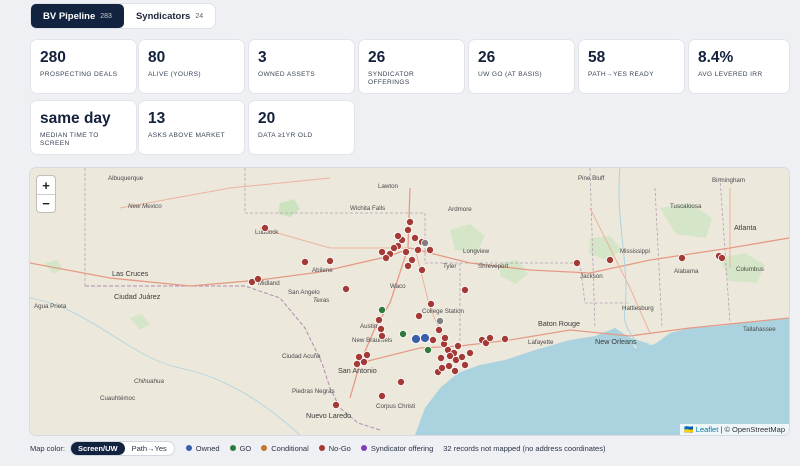 Image resolution: width=800 pixels, height=466 pixels. I want to click on stat-card-syndicator-offerings: 26 Syndicator offerings, so click(411, 66).